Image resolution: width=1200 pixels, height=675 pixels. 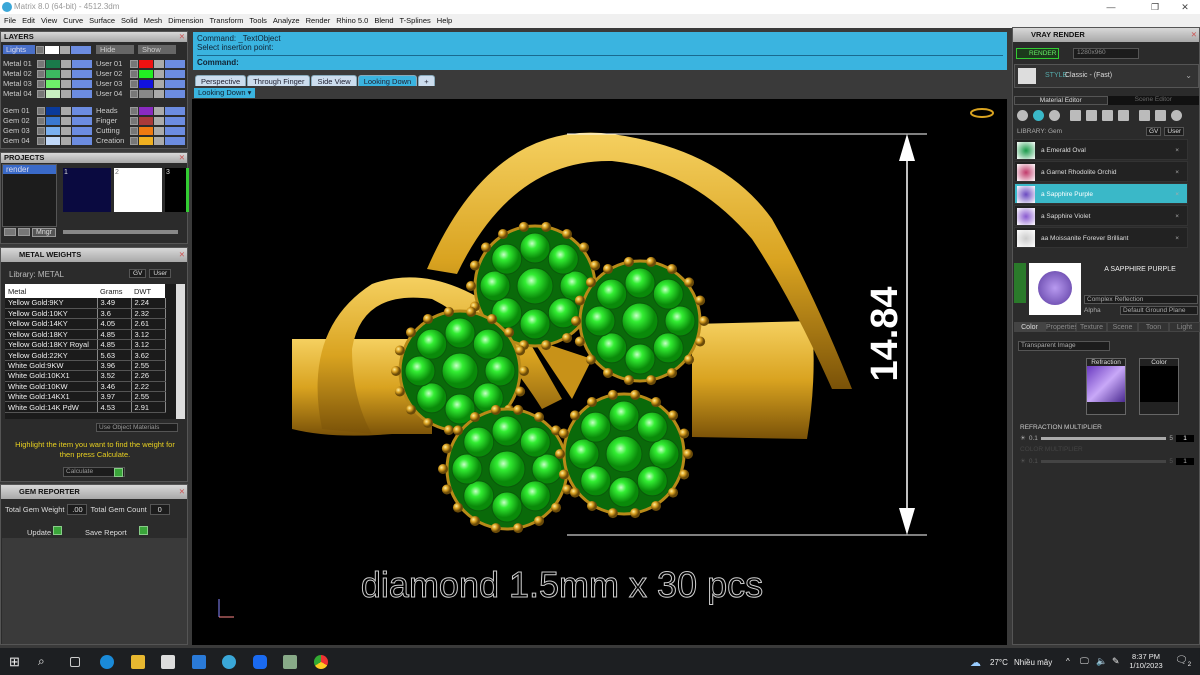 I want to click on notifications-icon: 🗨2, so click(x=1183, y=661).